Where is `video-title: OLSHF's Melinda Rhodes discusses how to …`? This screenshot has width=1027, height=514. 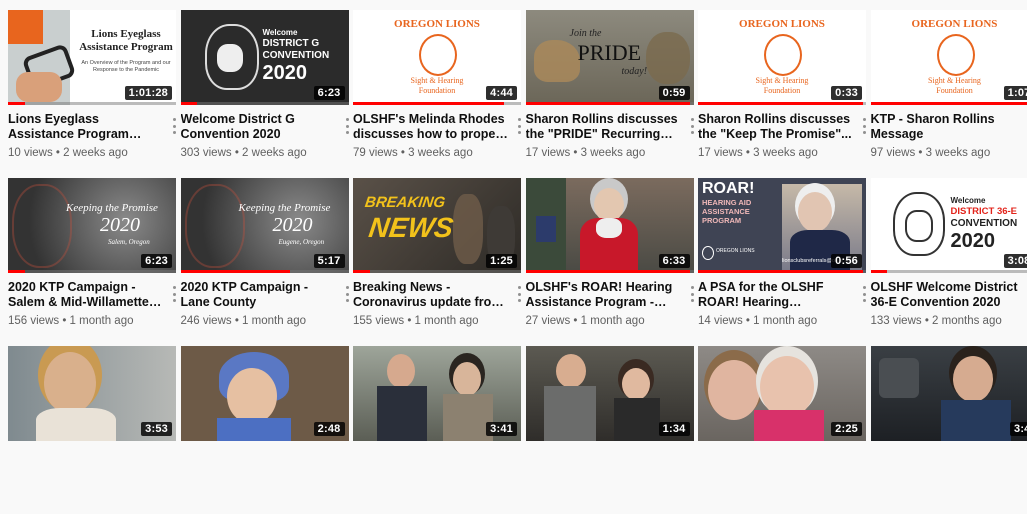 video-title: OLSHF's Melinda Rhodes discusses how to … is located at coordinates (432, 127).